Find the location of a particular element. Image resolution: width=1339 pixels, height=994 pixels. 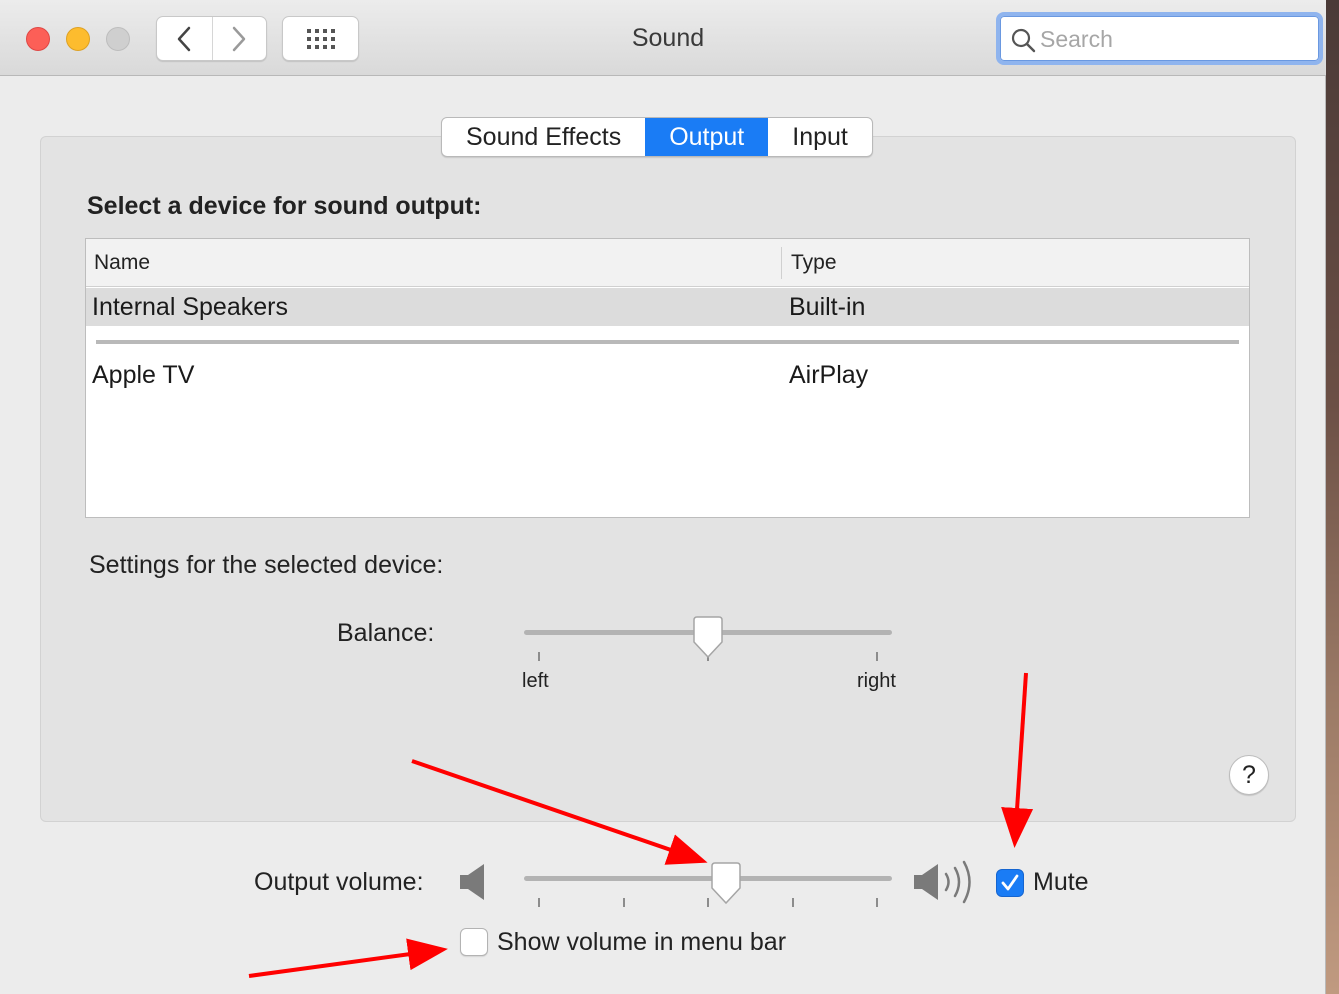

checkmark-icon is located at coordinates (1010, 882).